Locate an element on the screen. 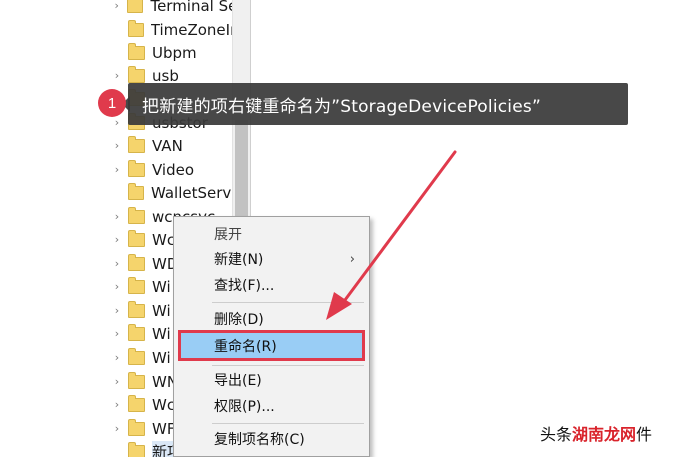 This screenshot has height=457, width=700. instruction-callout: 把新建的项右键重命名为”StorageDevicePolicies” is located at coordinates (378, 104).